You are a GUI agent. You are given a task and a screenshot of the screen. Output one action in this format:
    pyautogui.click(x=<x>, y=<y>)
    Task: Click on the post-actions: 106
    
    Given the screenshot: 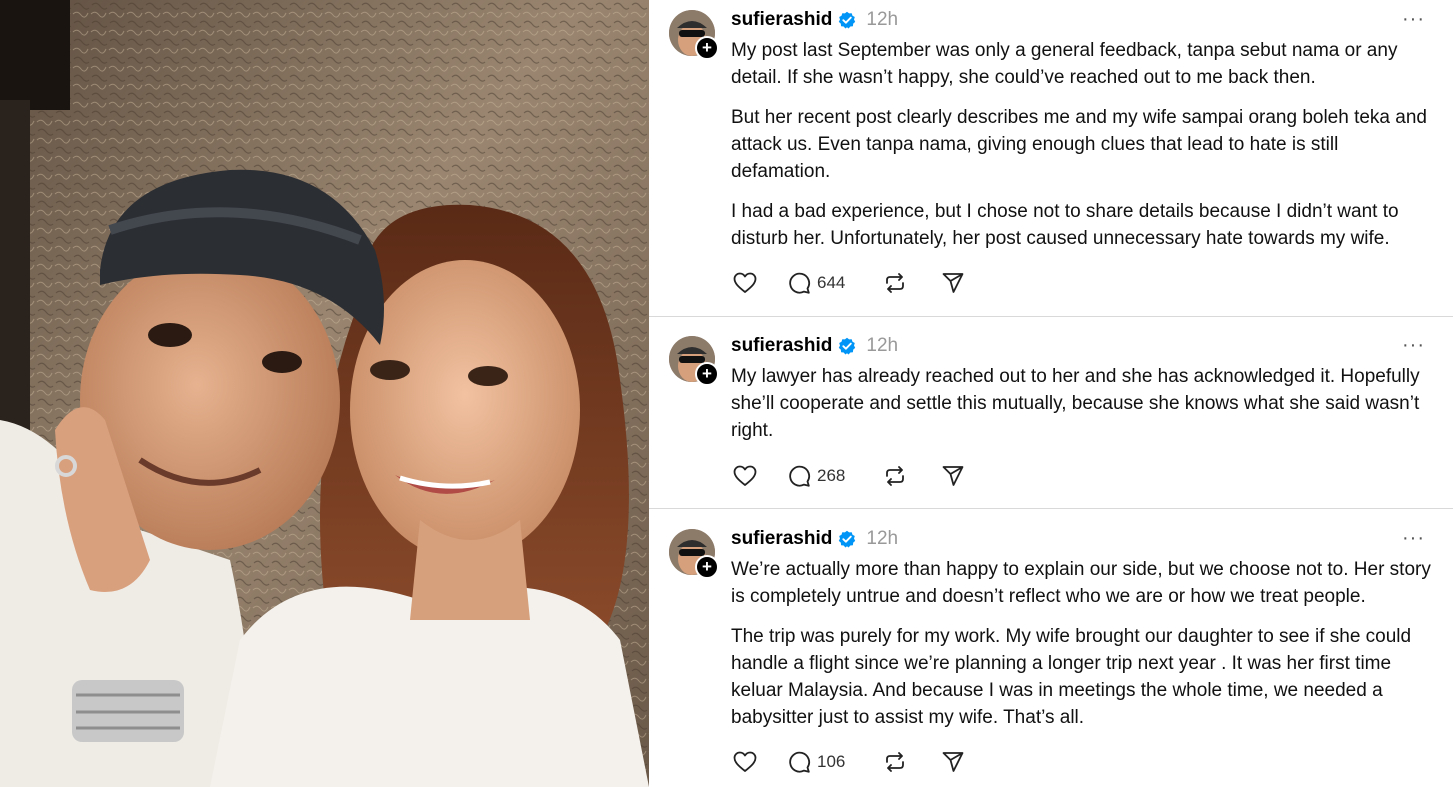 What is the action you would take?
    pyautogui.click(x=849, y=762)
    